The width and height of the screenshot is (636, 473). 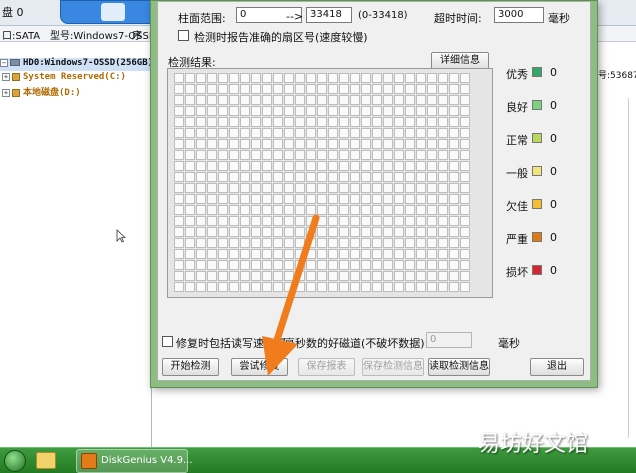 I want to click on tree-item-partition-d: + 本地磁盘(D:), so click(x=41, y=91).